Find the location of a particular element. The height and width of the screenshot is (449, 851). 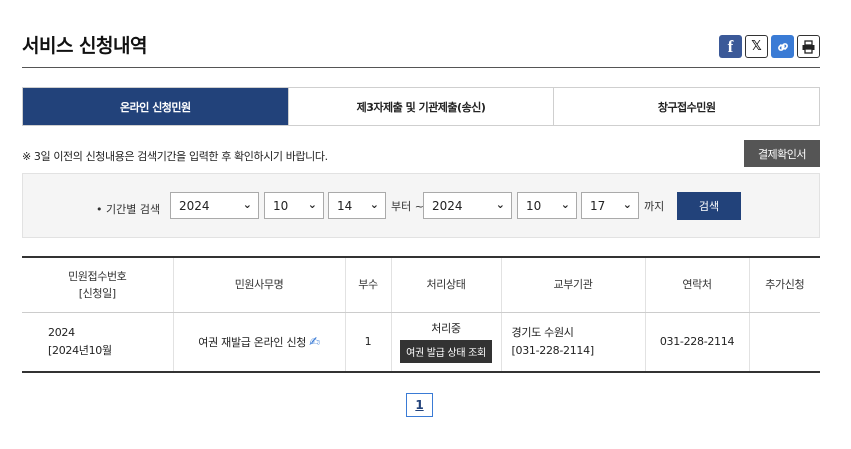

payment-receipt-button: 결제확인서 is located at coordinates (782, 153).